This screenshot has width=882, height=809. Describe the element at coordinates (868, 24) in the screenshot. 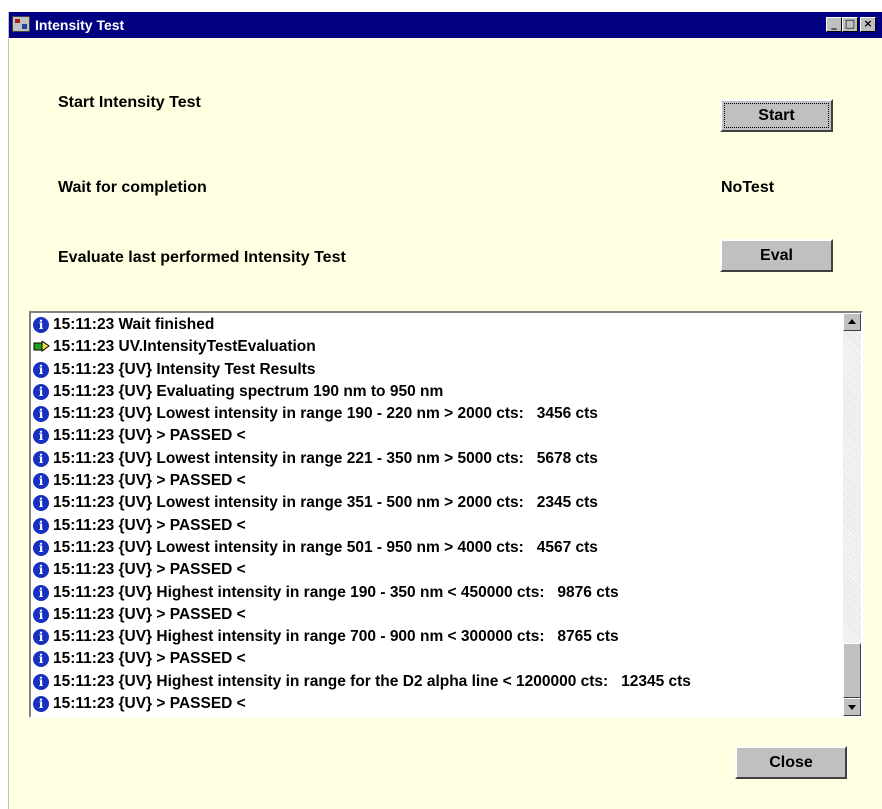

I see `close-window-button: ×` at that location.